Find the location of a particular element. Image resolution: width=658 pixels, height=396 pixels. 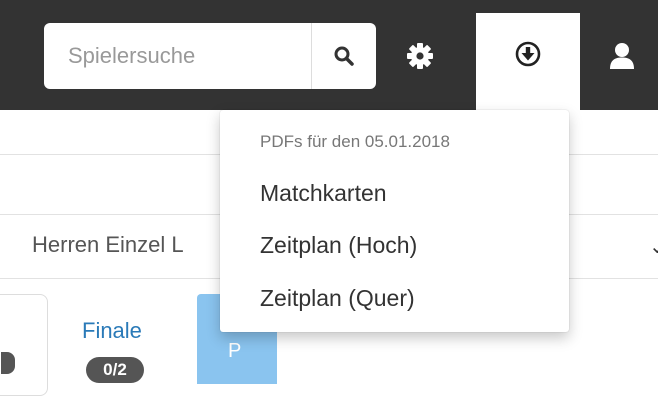

settings-button is located at coordinates (420, 56).